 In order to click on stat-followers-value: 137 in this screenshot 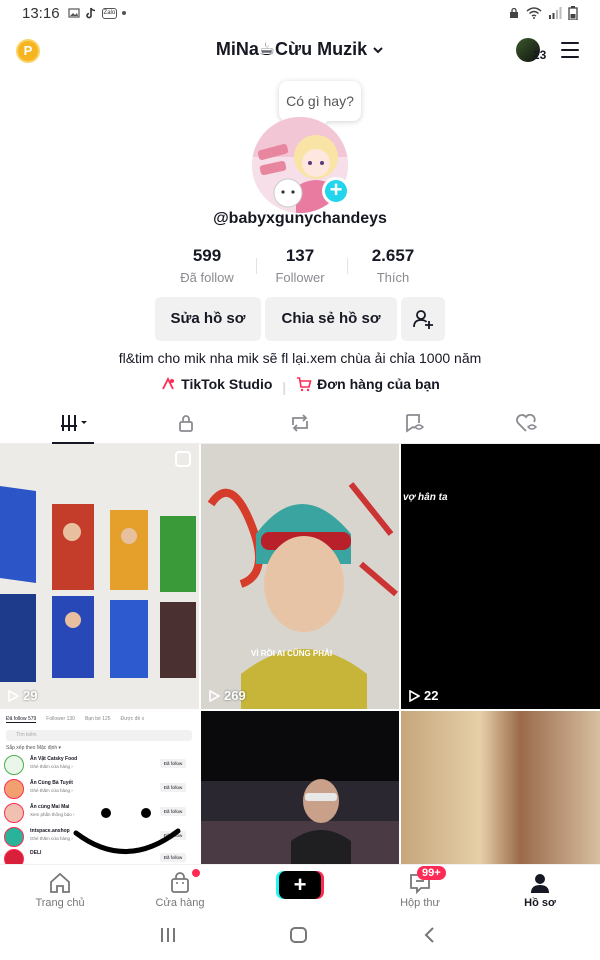, I will do `click(300, 255)`.